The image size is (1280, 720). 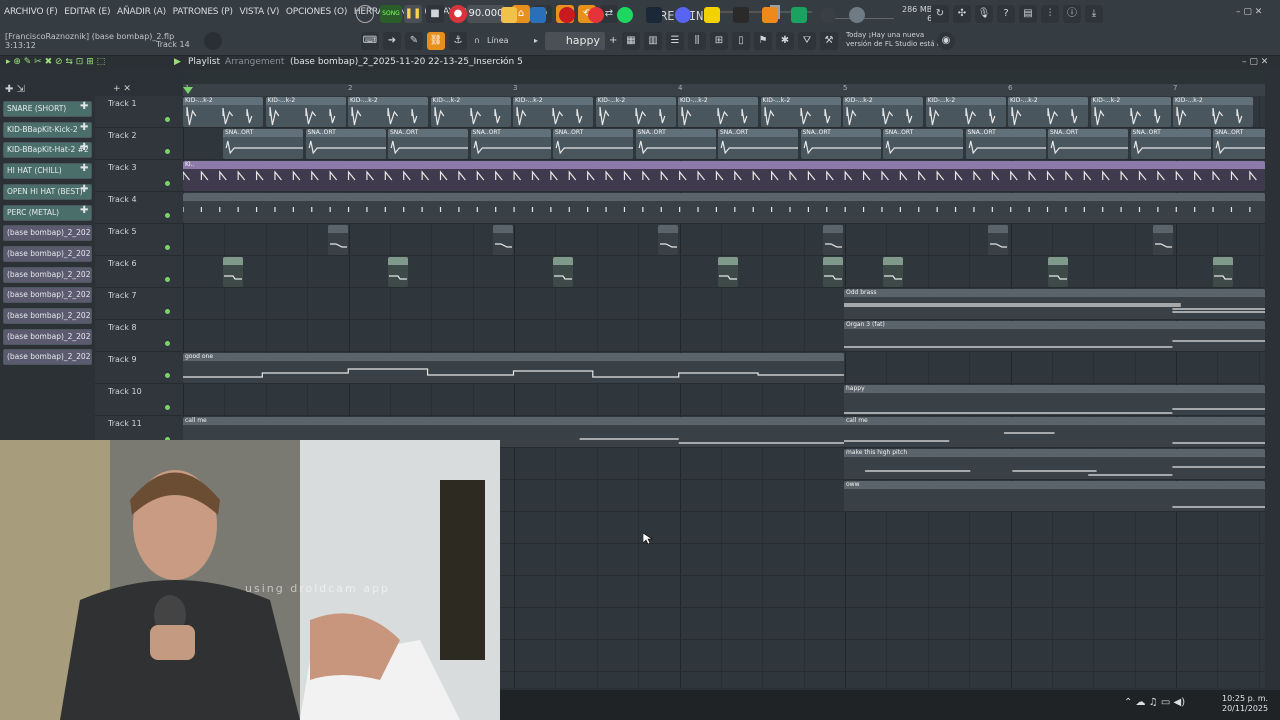 What do you see at coordinates (141, 12) in the screenshot?
I see `menu-anadir: AÑADIR (A)` at bounding box center [141, 12].